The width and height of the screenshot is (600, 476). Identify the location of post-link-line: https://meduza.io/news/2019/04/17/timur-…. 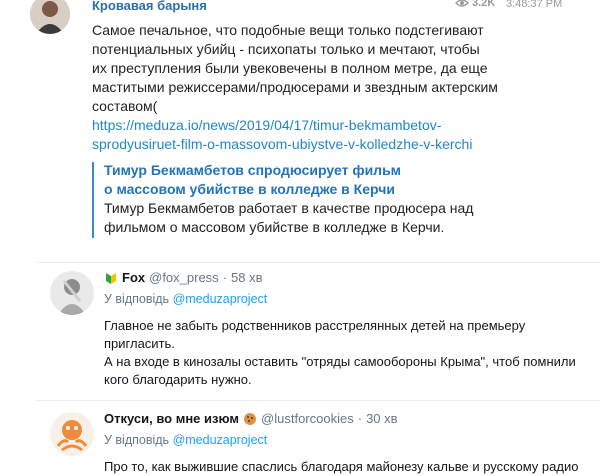
(342, 125).